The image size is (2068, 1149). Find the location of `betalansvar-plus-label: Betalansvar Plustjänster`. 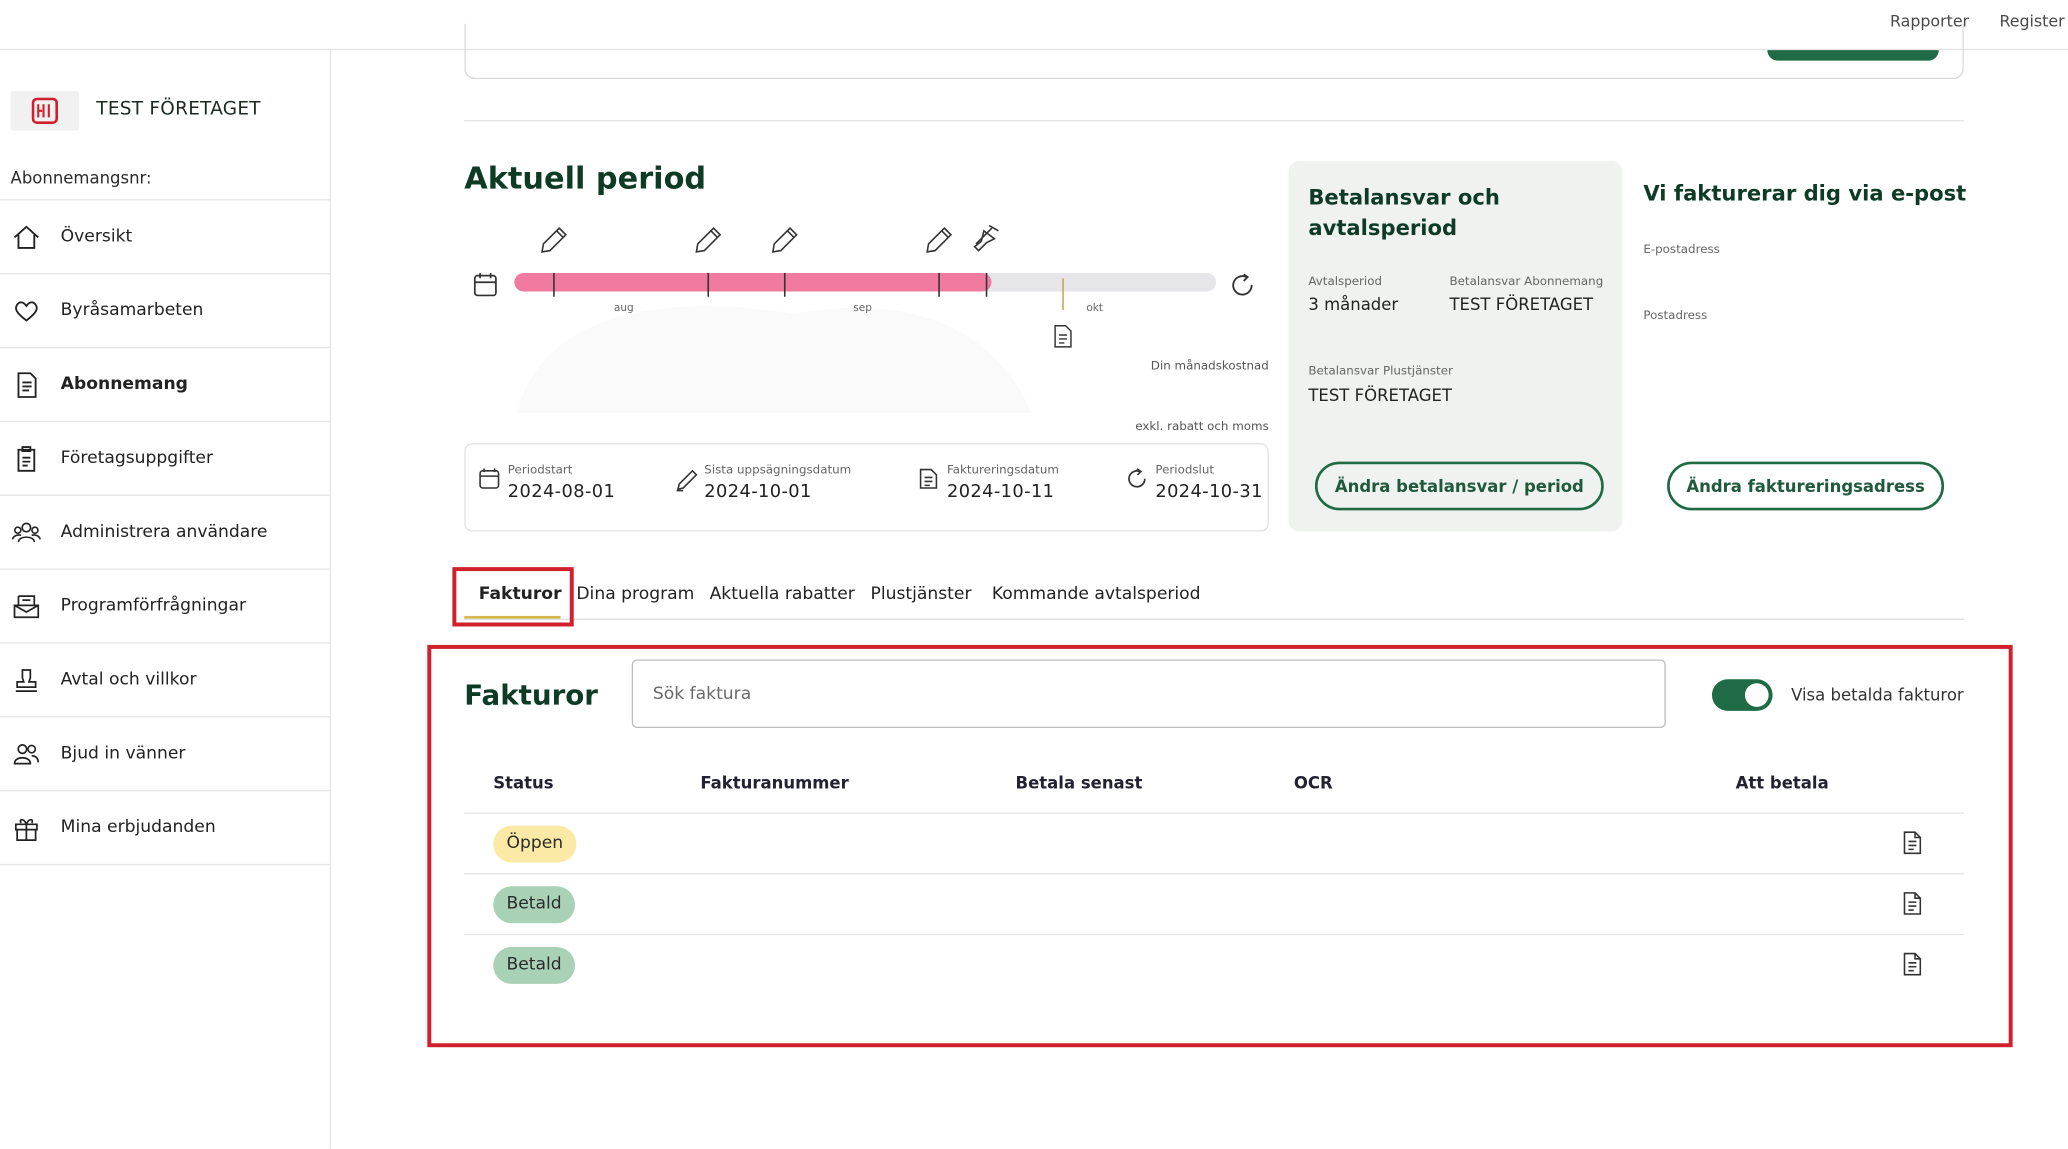

betalansvar-plus-label: Betalansvar Plustjänster is located at coordinates (1380, 372).